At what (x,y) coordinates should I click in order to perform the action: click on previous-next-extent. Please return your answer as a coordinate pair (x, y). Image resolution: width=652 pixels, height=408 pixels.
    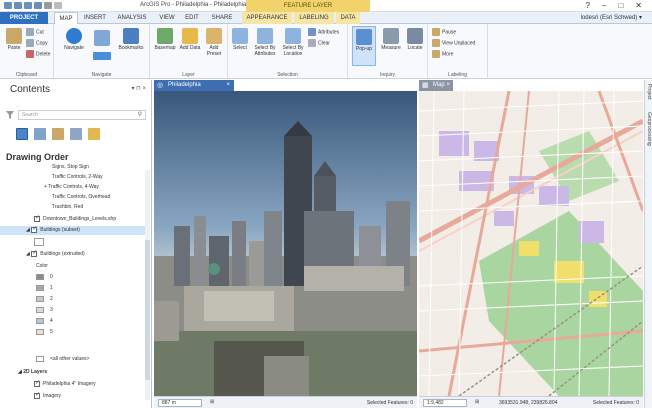
    Looking at the image, I should click on (102, 56).